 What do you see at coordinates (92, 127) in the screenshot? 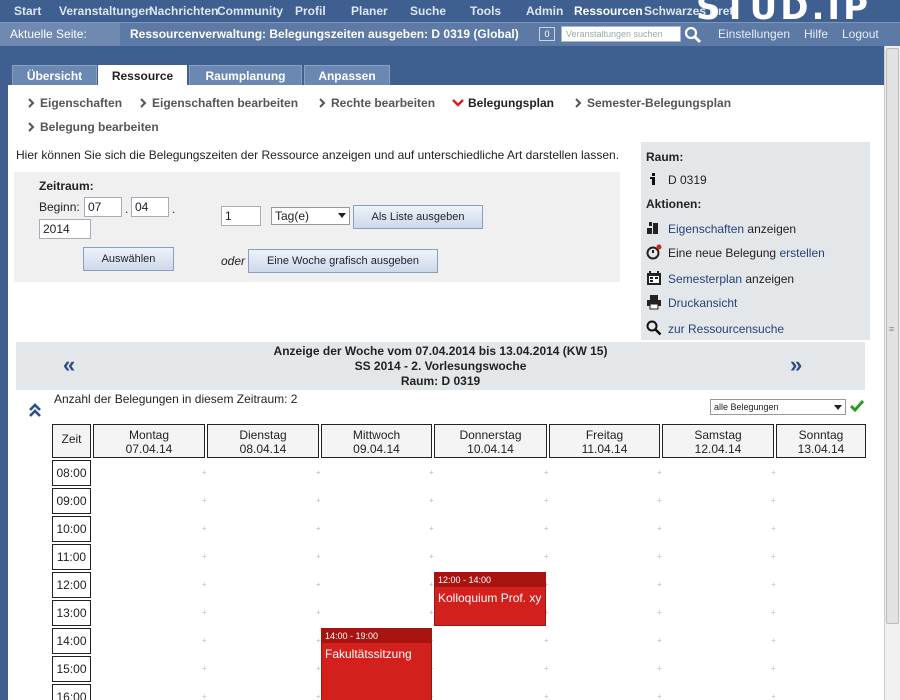
I see `subnav-belegung-bearbeiten: Belegung bearbeiten` at bounding box center [92, 127].